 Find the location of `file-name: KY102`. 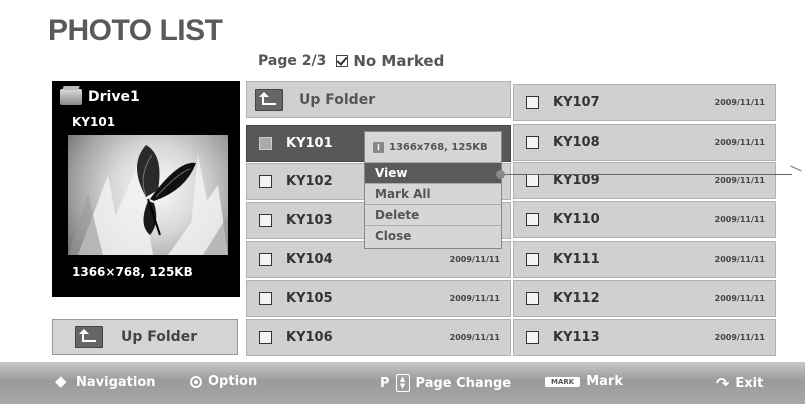

file-name: KY102 is located at coordinates (309, 181).